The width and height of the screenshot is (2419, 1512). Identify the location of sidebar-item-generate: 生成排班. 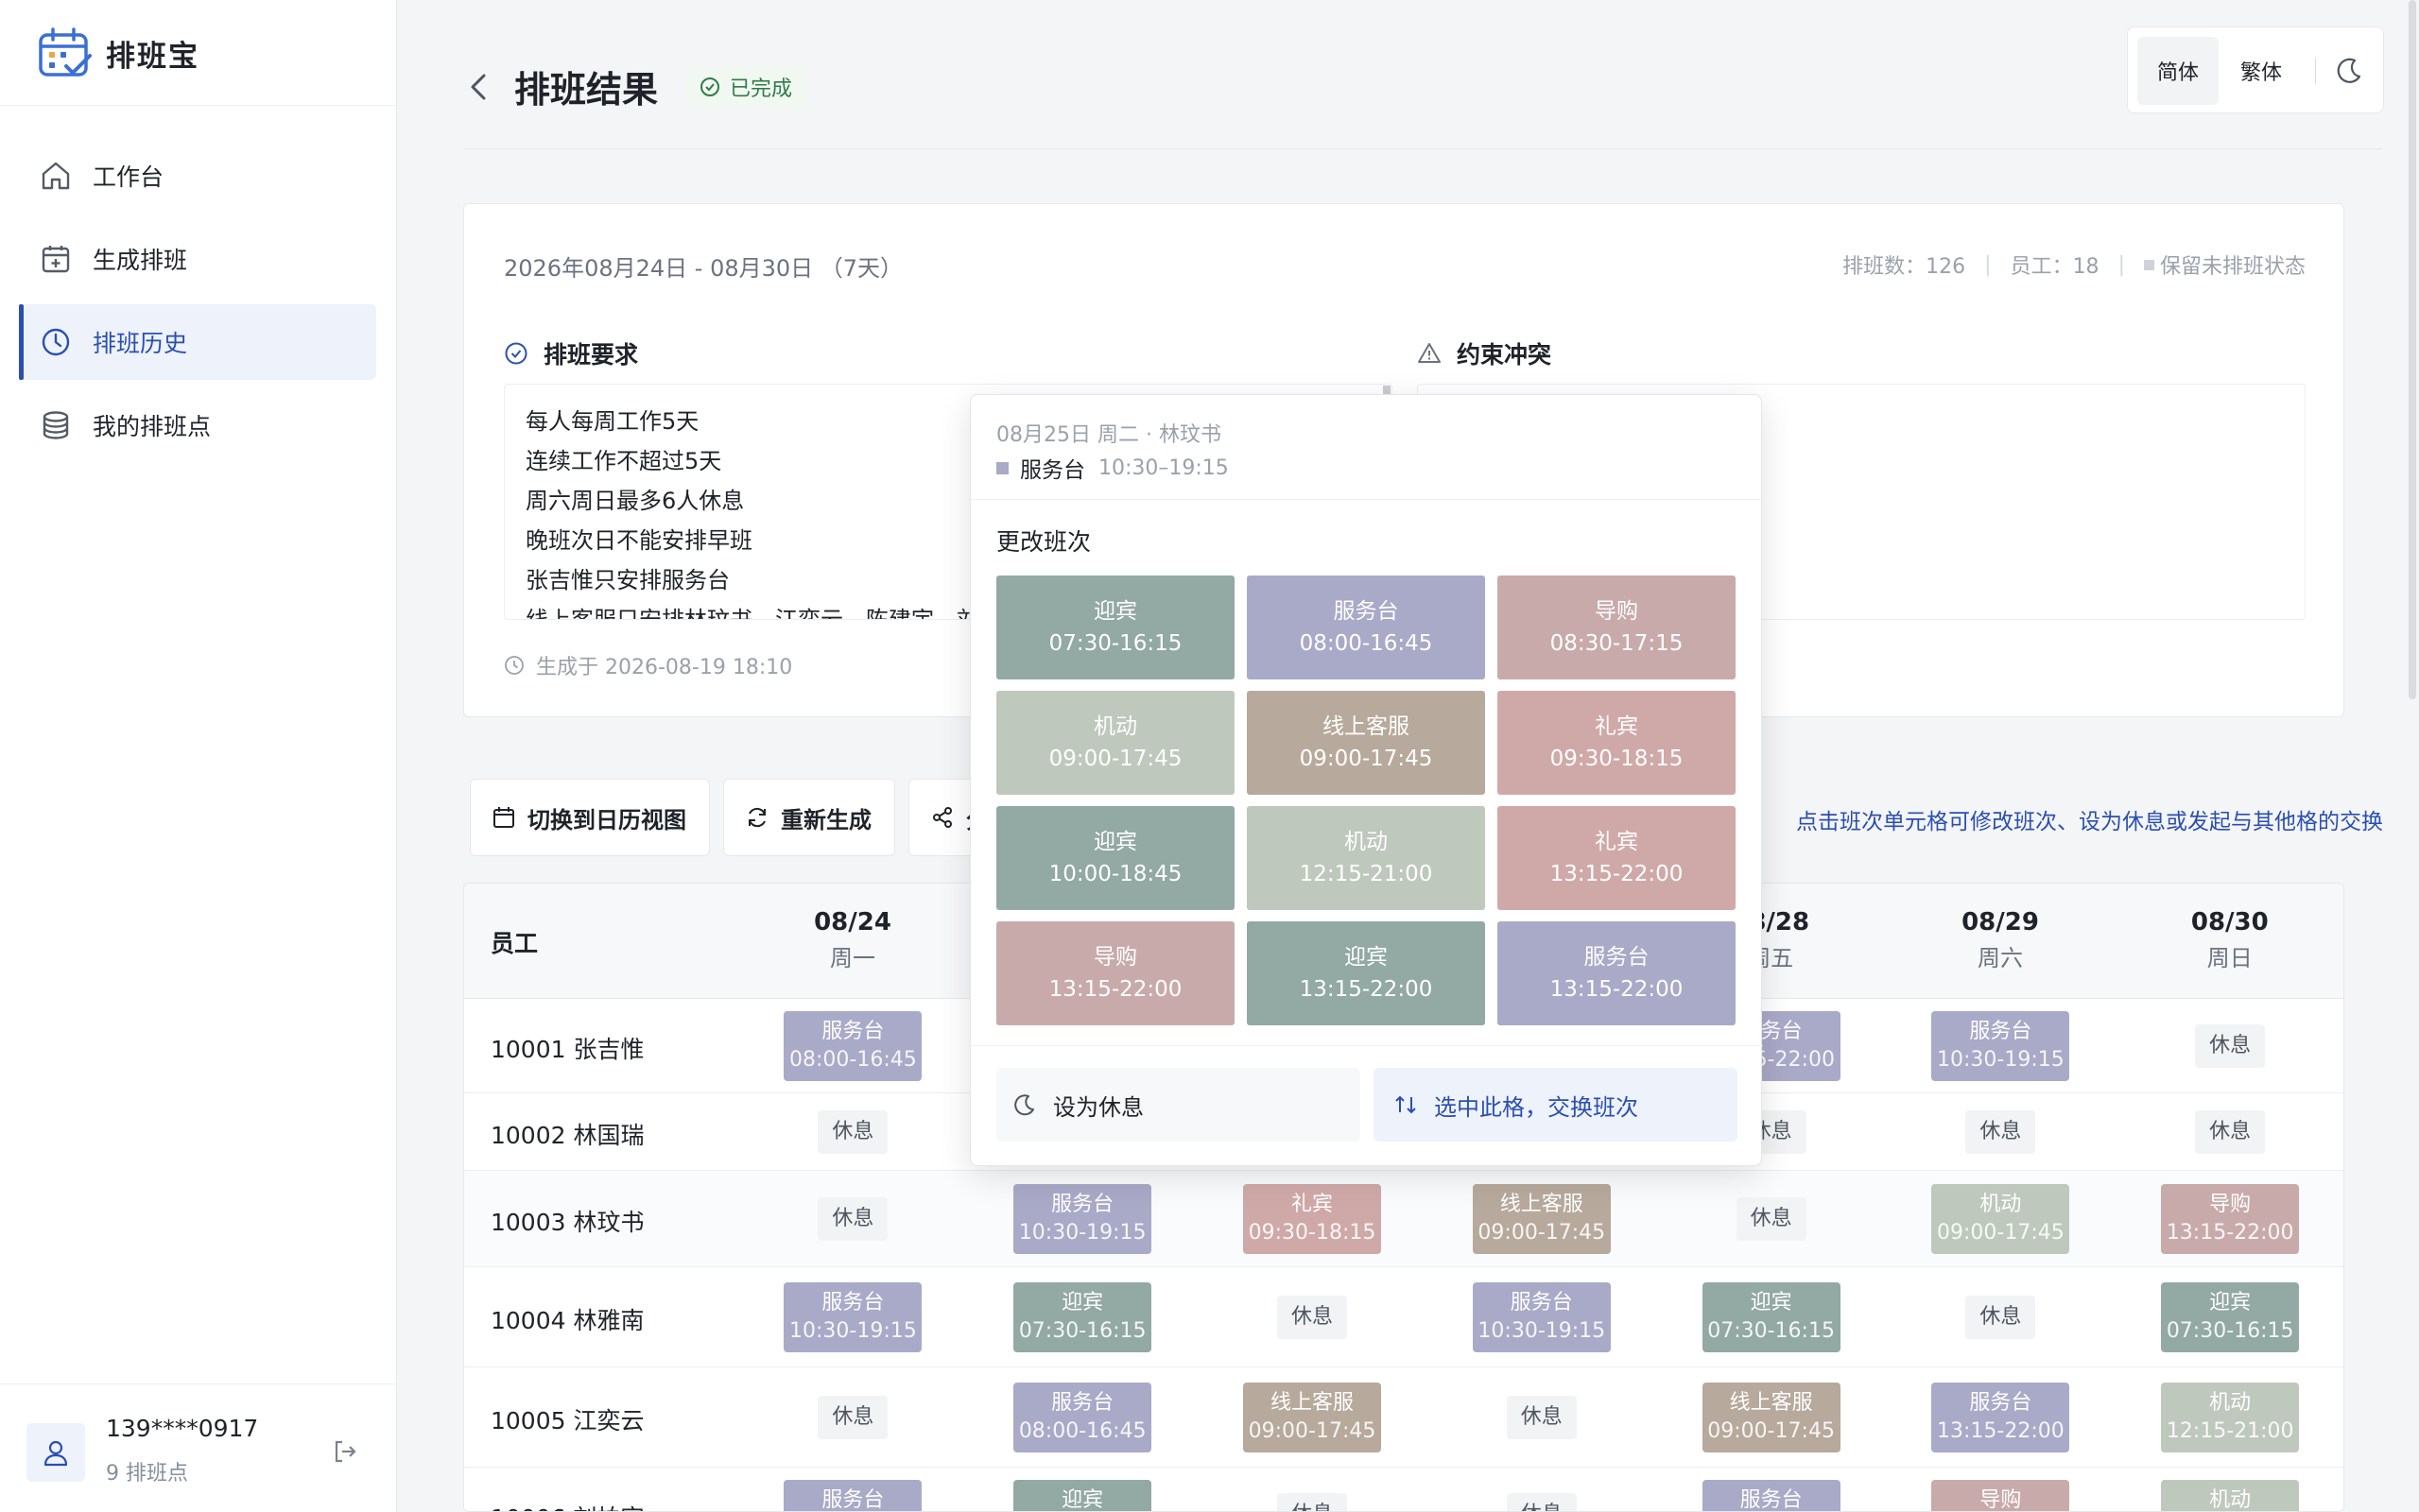
(198, 259).